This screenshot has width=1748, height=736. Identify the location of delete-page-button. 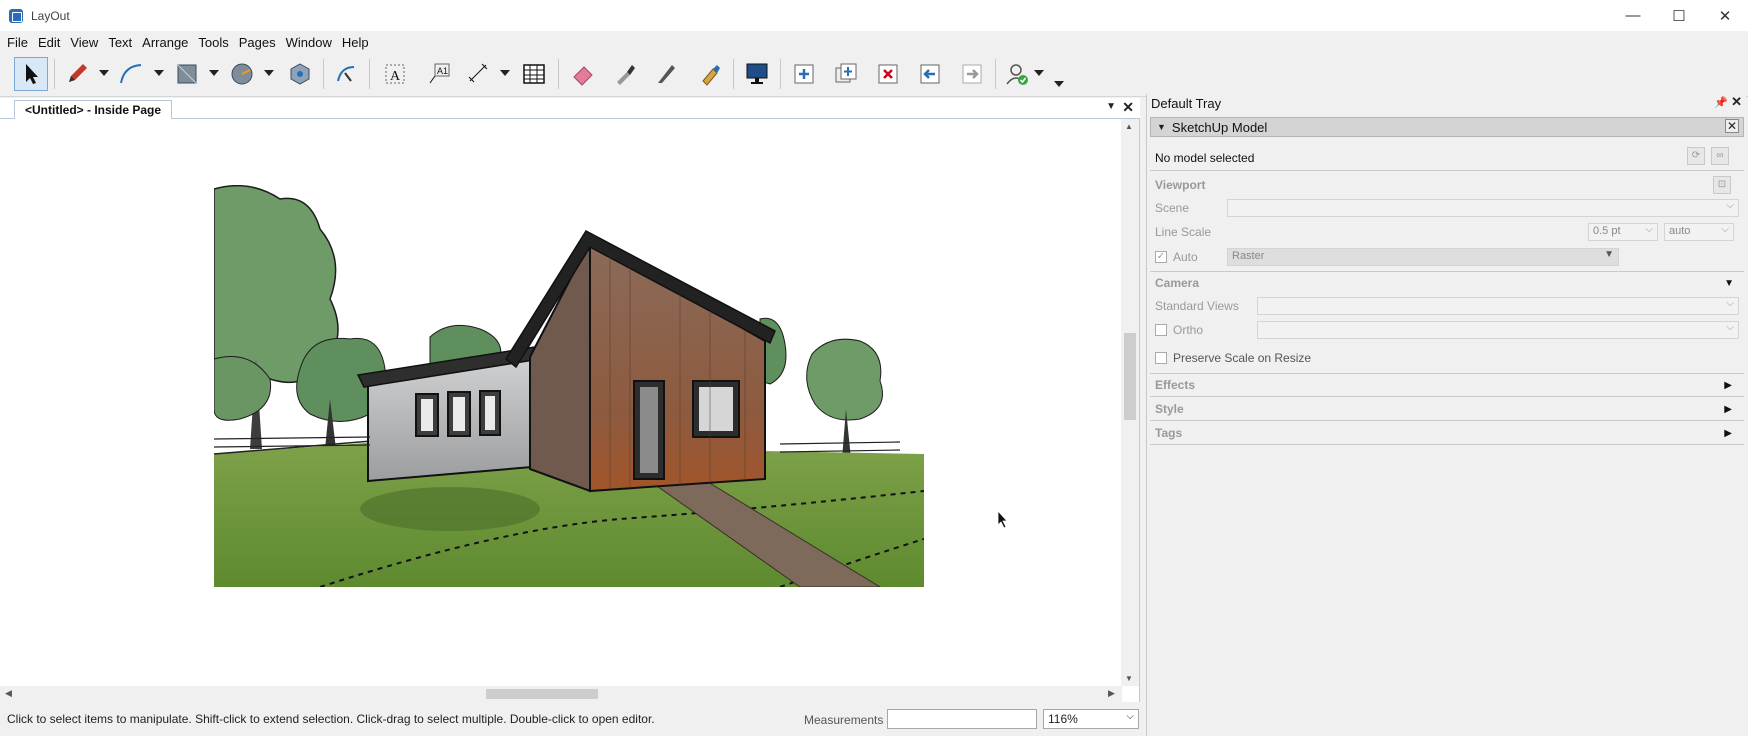
(888, 74).